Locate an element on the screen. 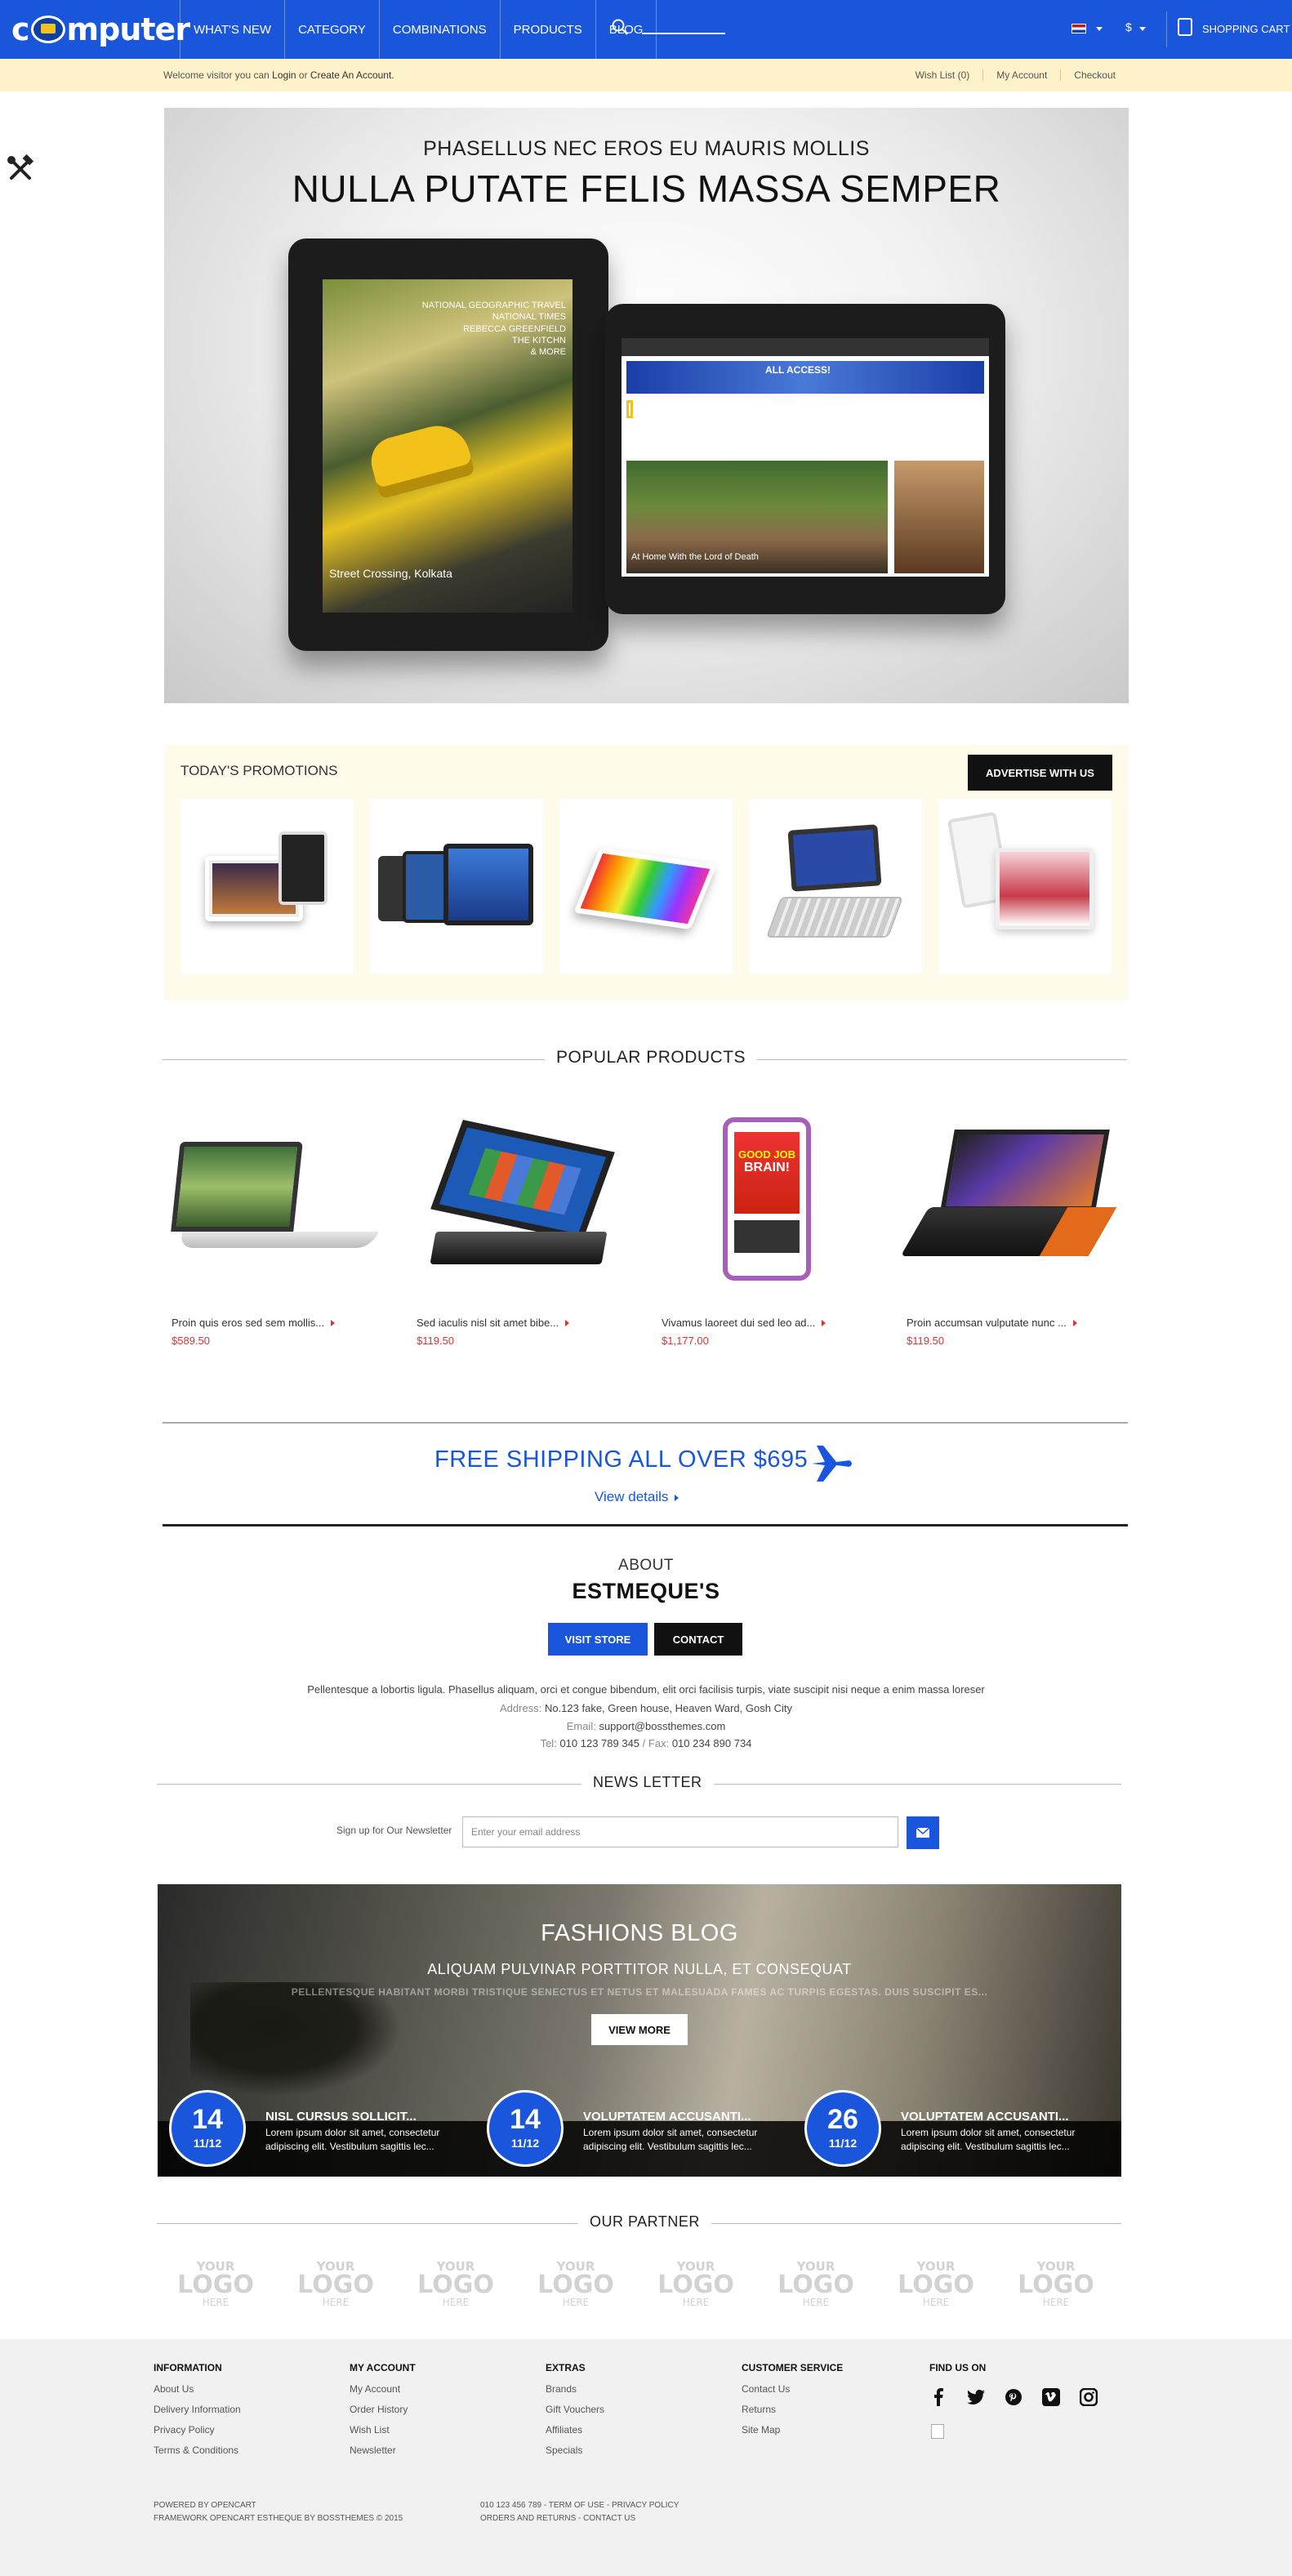 The width and height of the screenshot is (1292, 2576). footer-link: Newsletter is located at coordinates (383, 2450).